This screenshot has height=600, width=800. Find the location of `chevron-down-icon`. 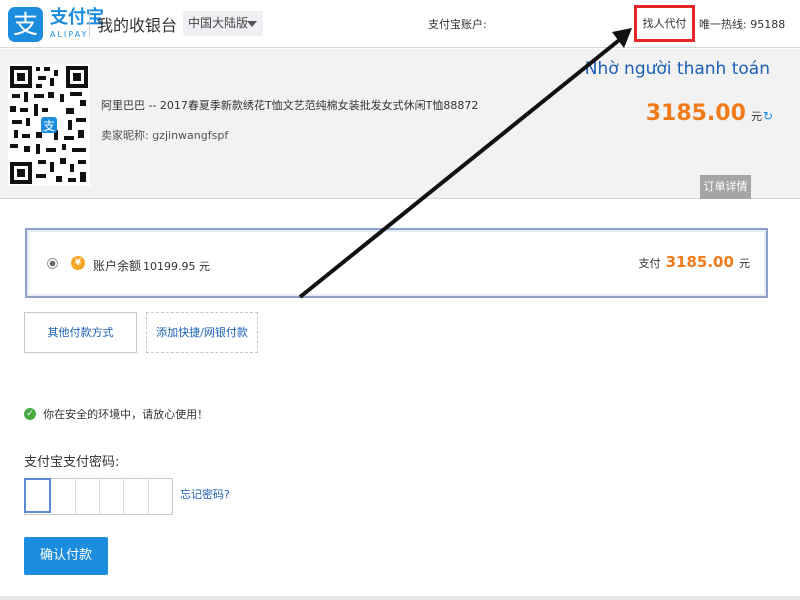

chevron-down-icon is located at coordinates (252, 24).